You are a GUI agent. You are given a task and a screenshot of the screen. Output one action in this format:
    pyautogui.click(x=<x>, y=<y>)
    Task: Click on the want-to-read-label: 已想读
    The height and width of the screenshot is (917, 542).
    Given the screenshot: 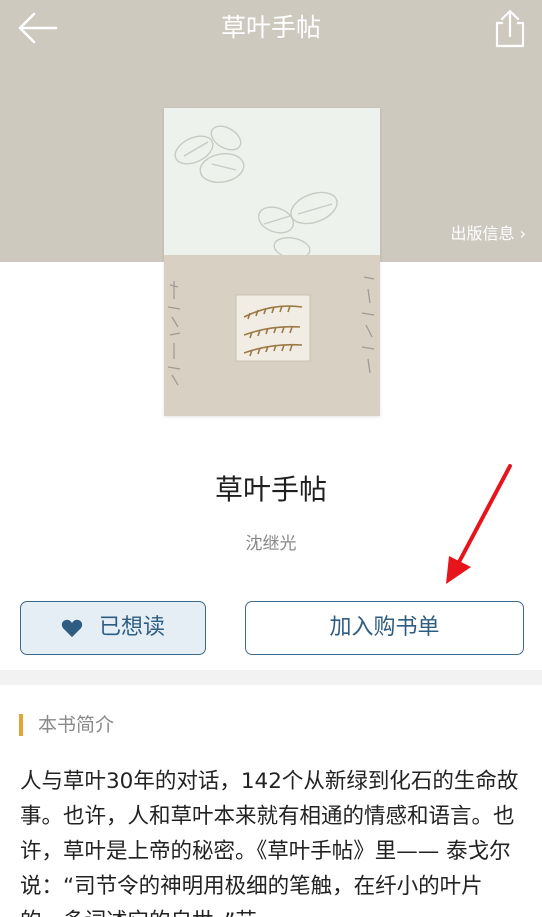 What is the action you would take?
    pyautogui.click(x=131, y=627)
    